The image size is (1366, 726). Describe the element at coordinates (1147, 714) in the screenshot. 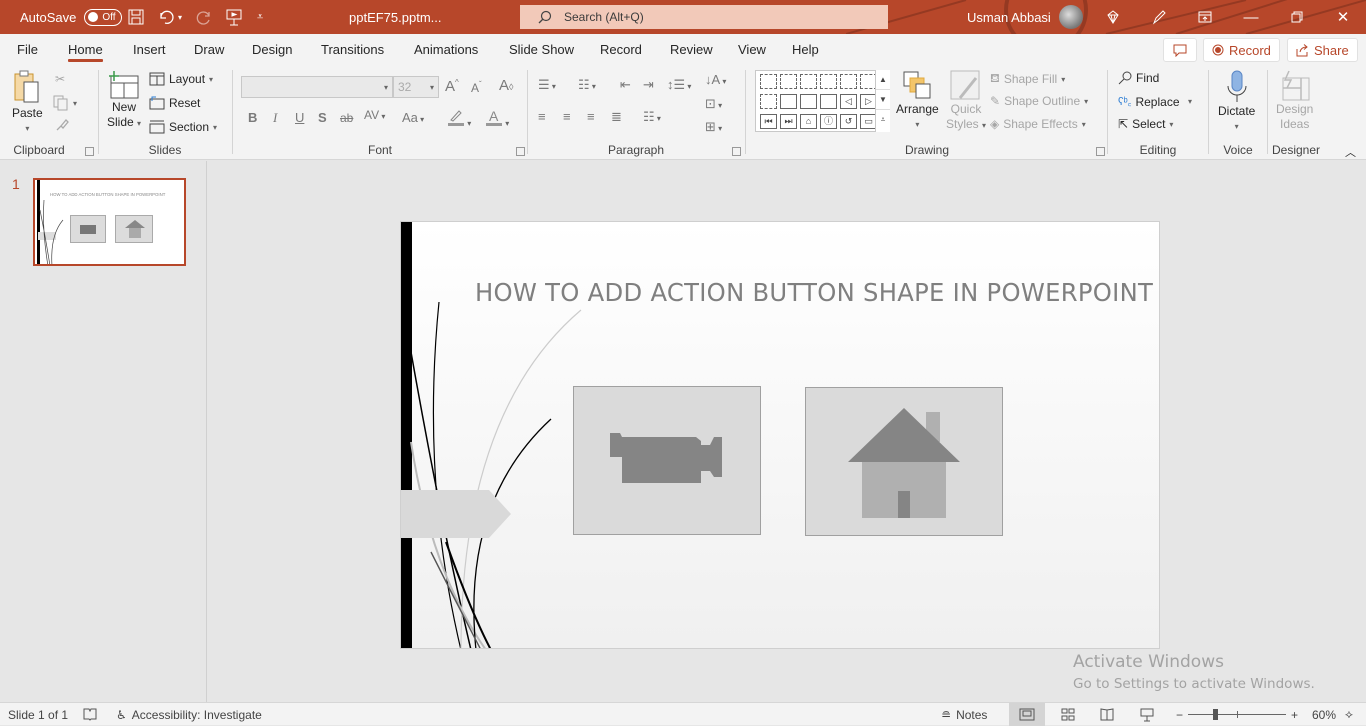

I see `slide-show-button` at that location.